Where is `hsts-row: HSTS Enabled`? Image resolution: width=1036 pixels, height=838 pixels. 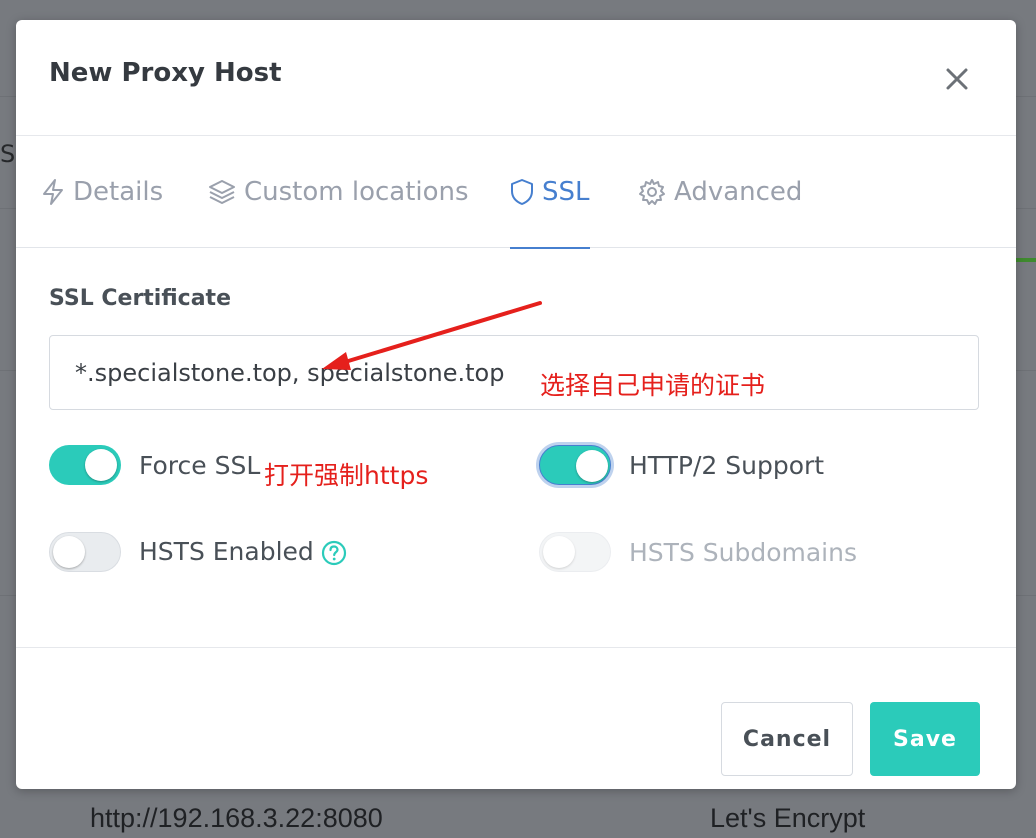
hsts-row: HSTS Enabled is located at coordinates (198, 552).